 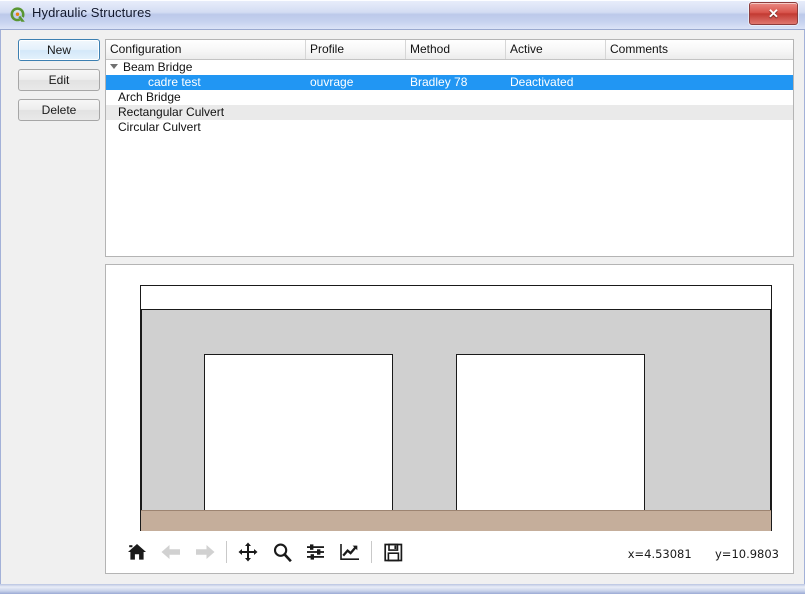 I want to click on action-button-column: New Edit Delete, so click(x=59, y=80).